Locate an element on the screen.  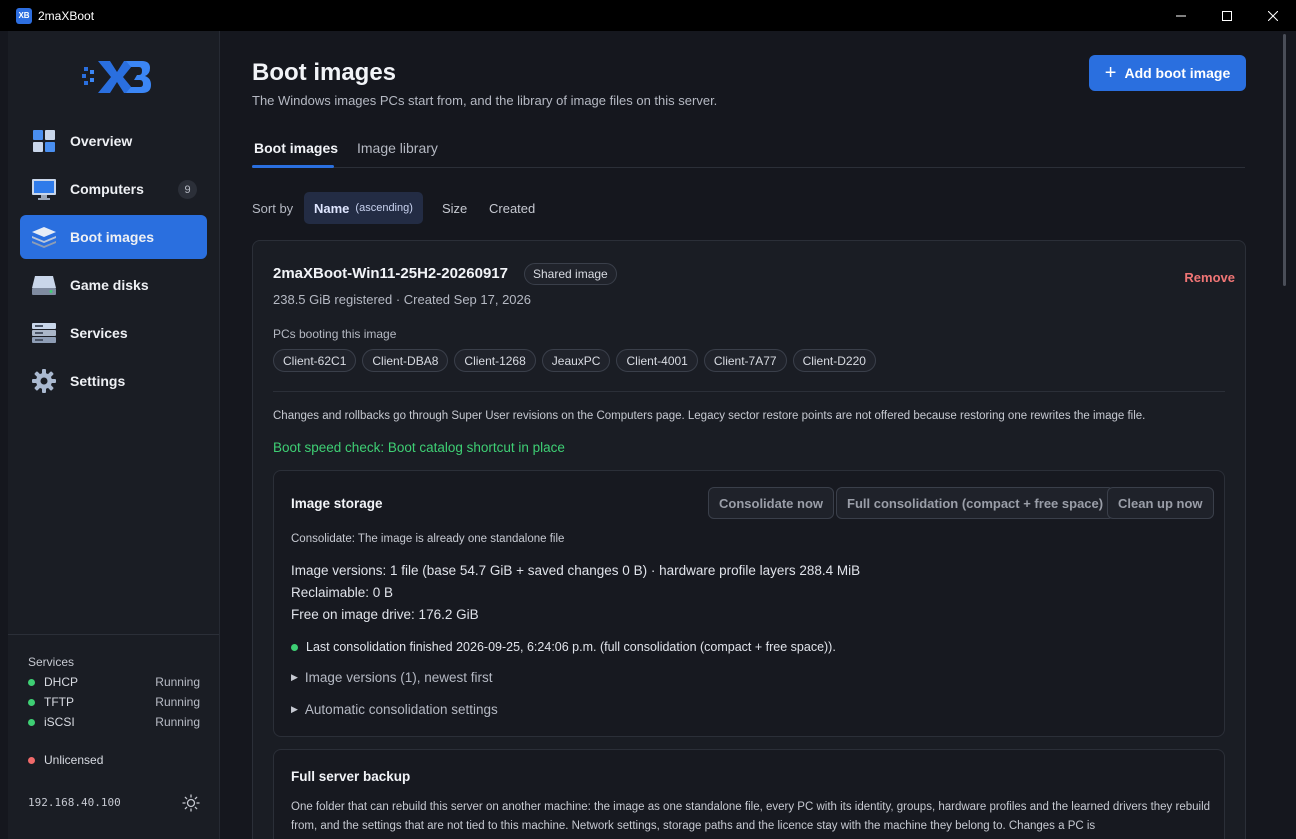
service-status-dhcp: DHCP Running is located at coordinates (114, 682).